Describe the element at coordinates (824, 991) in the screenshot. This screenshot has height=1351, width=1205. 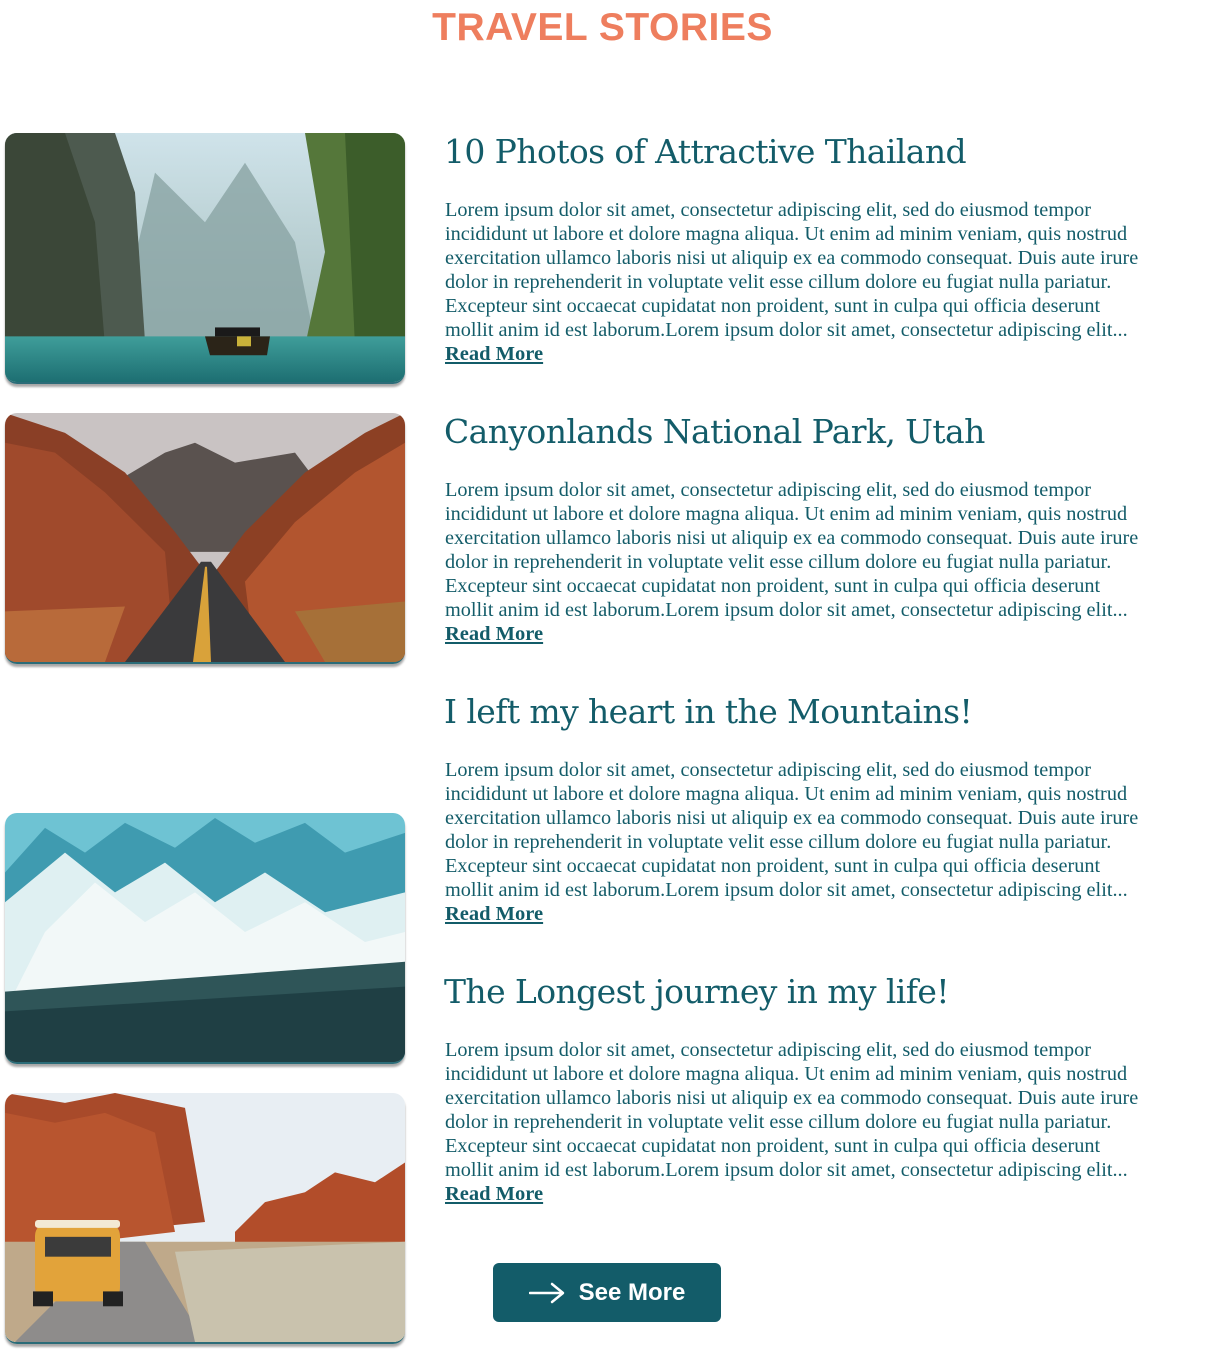
I see `story-title: The Longest journey in my life!` at that location.